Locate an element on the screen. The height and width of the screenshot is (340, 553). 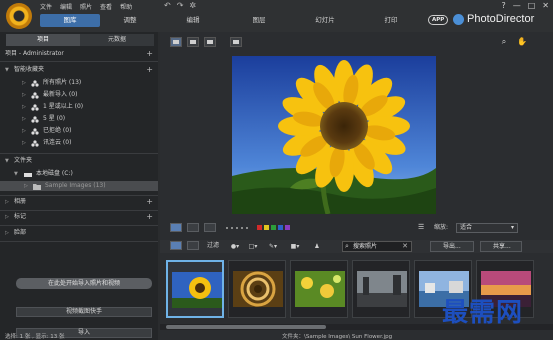
view-fullscreen-button is located at coordinates (236, 42).